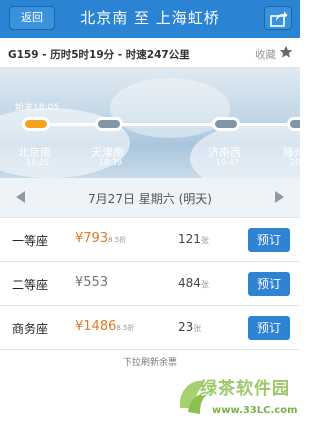 The image size is (320, 432). Describe the element at coordinates (111, 162) in the screenshot. I see `station-time: 18:39` at that location.